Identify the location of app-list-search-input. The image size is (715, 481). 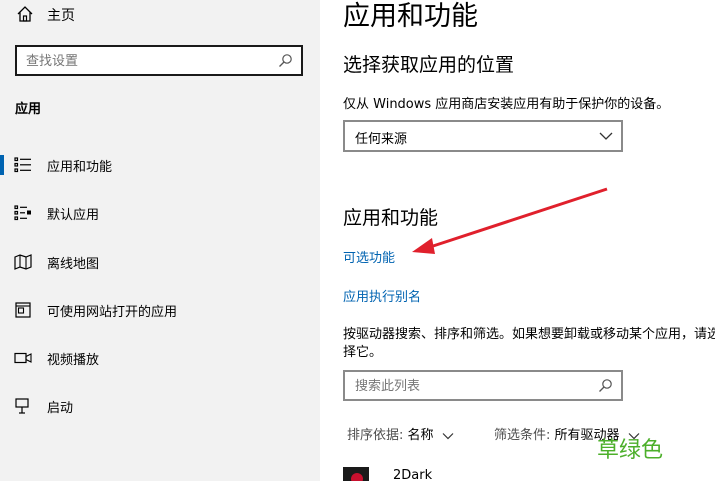
(465, 386).